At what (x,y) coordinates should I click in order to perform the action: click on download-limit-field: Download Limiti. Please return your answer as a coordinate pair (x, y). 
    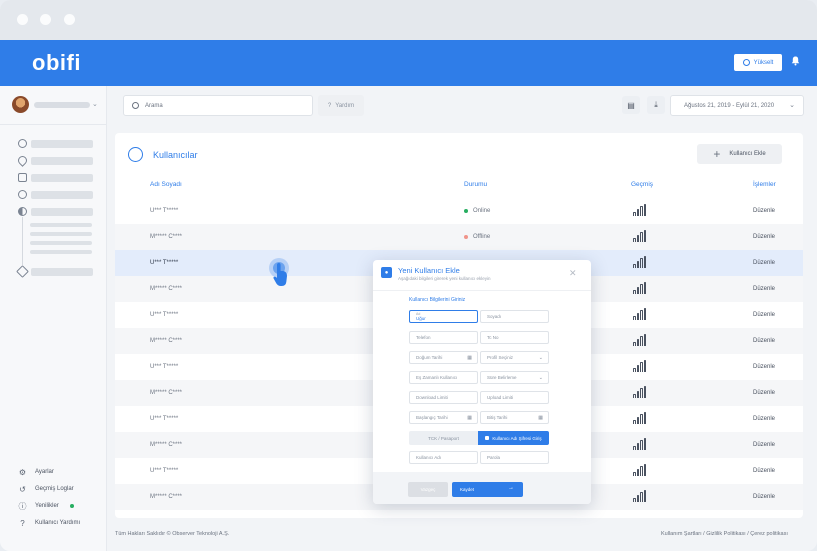
    Looking at the image, I should click on (443, 397).